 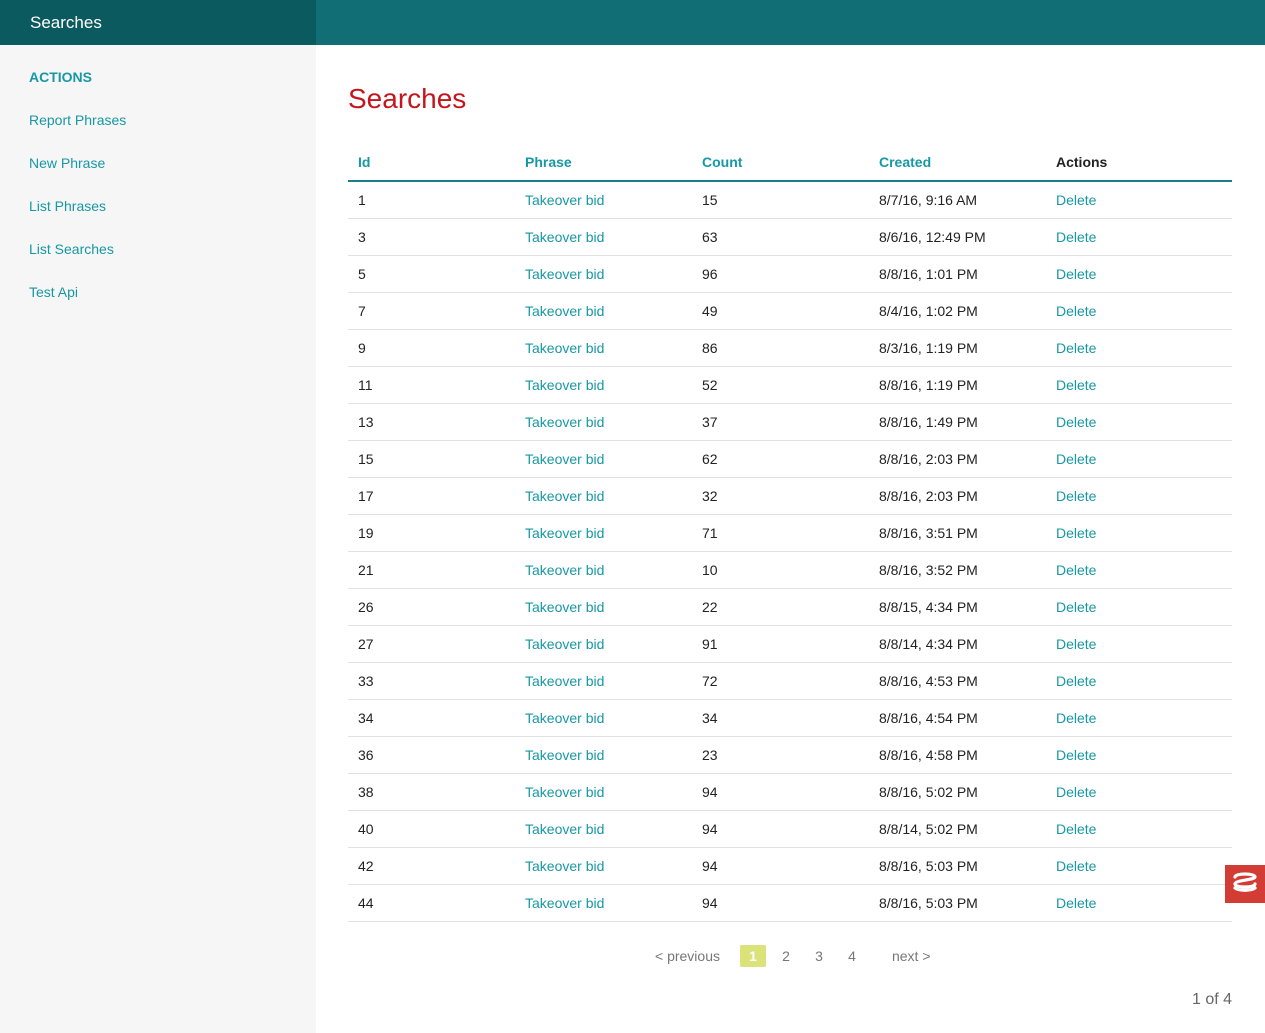 What do you see at coordinates (957, 792) in the screenshot?
I see `cell-created: 8/8/16, 5:02 PM` at bounding box center [957, 792].